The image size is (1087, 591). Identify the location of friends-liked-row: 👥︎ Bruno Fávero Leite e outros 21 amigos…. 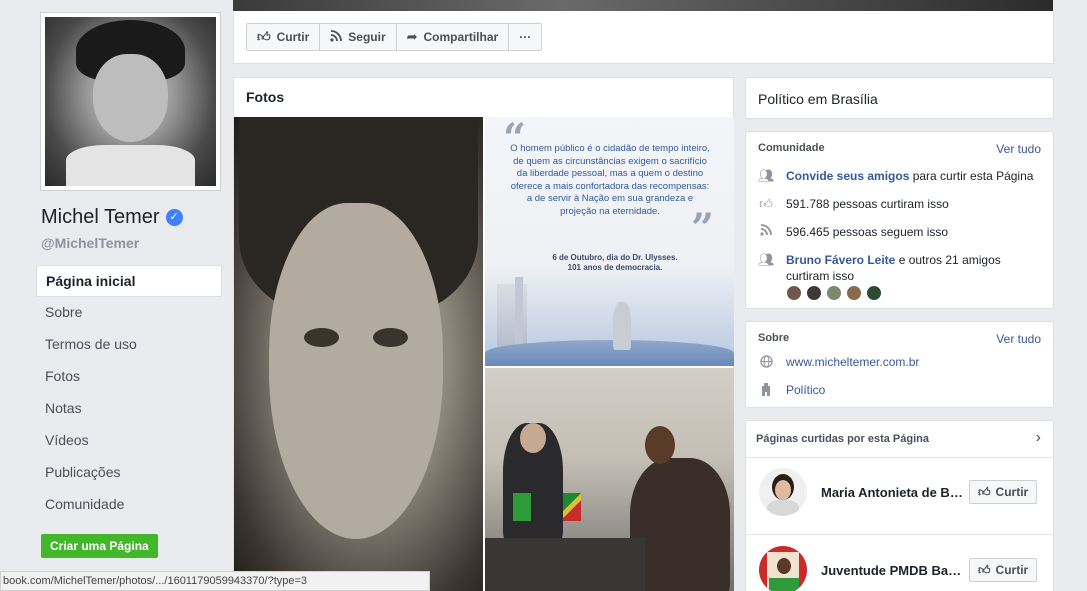
(900, 268).